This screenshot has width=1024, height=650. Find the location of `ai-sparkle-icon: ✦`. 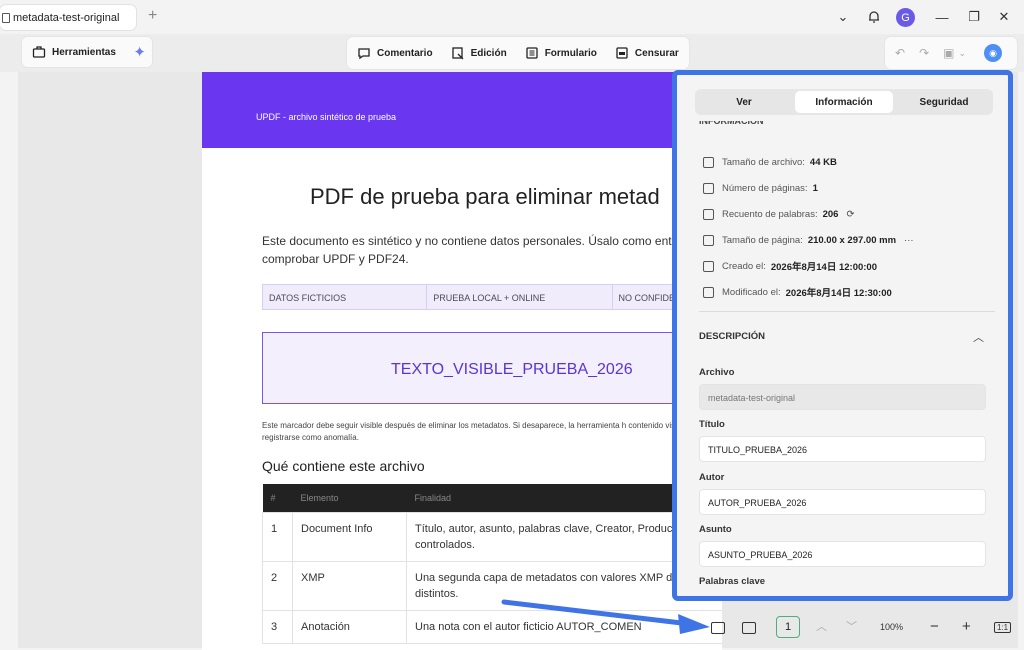

ai-sparkle-icon: ✦ is located at coordinates (139, 52).